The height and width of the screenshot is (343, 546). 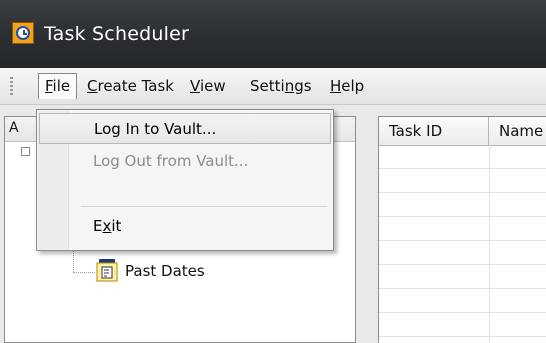 What do you see at coordinates (23, 33) in the screenshot?
I see `task-scheduler-app-icon` at bounding box center [23, 33].